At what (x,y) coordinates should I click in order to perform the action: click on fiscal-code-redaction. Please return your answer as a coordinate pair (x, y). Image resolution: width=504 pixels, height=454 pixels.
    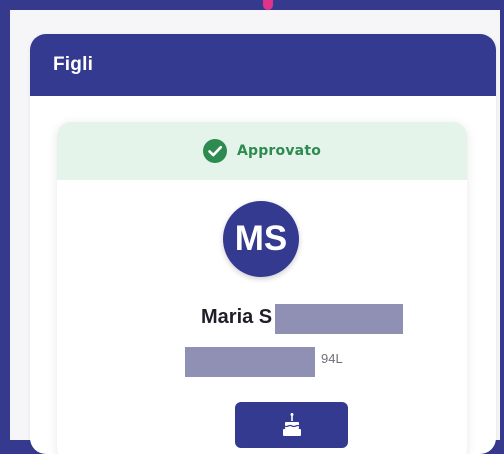
    Looking at the image, I should click on (250, 362).